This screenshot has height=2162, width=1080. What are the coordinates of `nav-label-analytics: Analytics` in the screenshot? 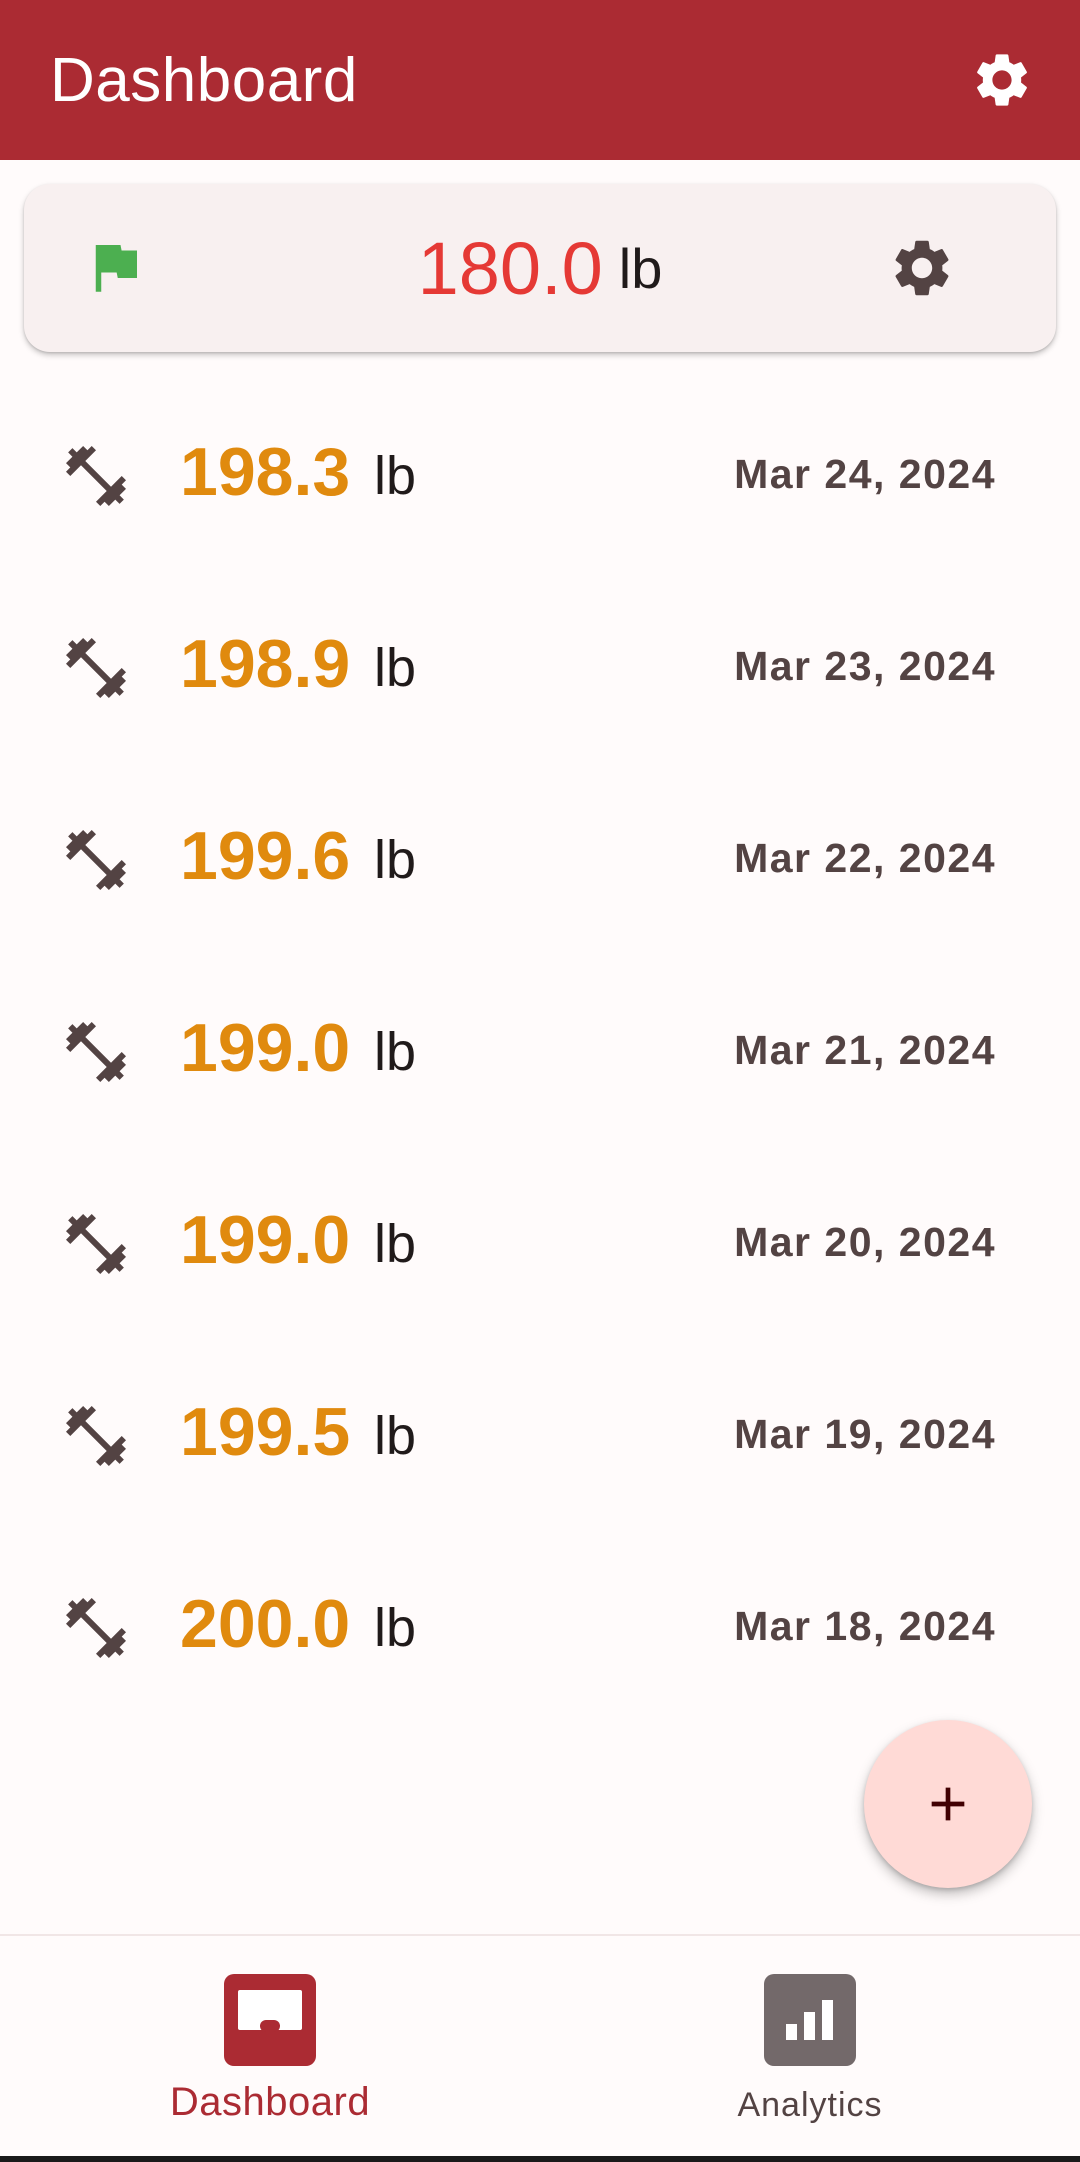 It's located at (810, 2105).